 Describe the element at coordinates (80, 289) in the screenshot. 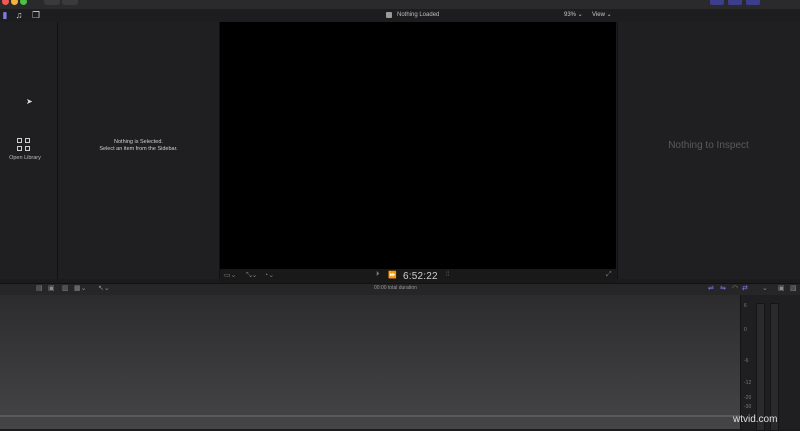

I see `overwrite-icon: ▦⌄` at that location.